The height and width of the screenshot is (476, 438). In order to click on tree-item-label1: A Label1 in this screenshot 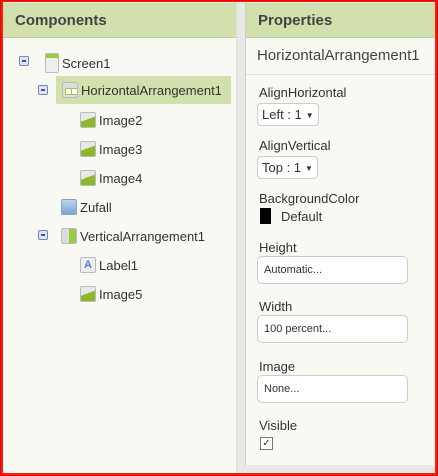, I will do `click(109, 265)`.